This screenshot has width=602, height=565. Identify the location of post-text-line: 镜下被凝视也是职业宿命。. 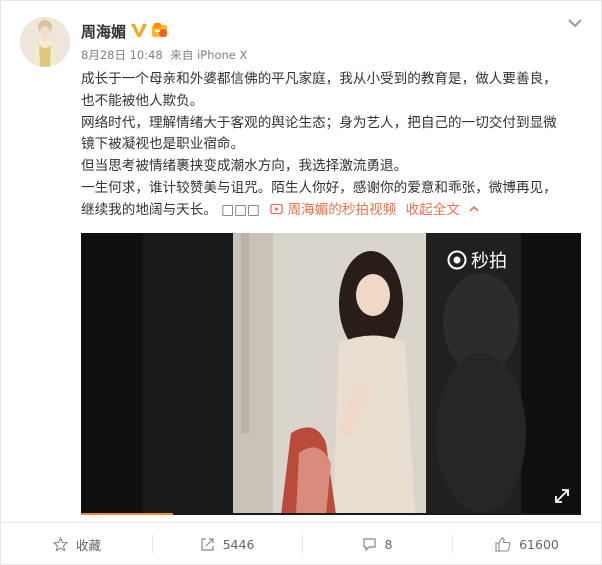
(163, 144).